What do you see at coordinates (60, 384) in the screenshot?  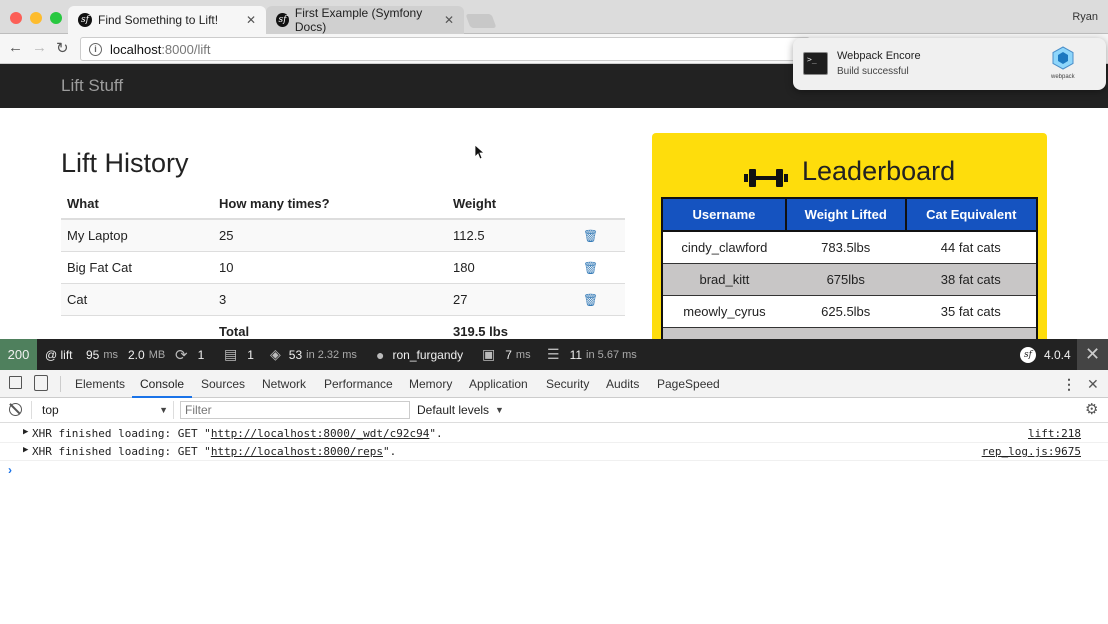 I see `toolbar-divider` at bounding box center [60, 384].